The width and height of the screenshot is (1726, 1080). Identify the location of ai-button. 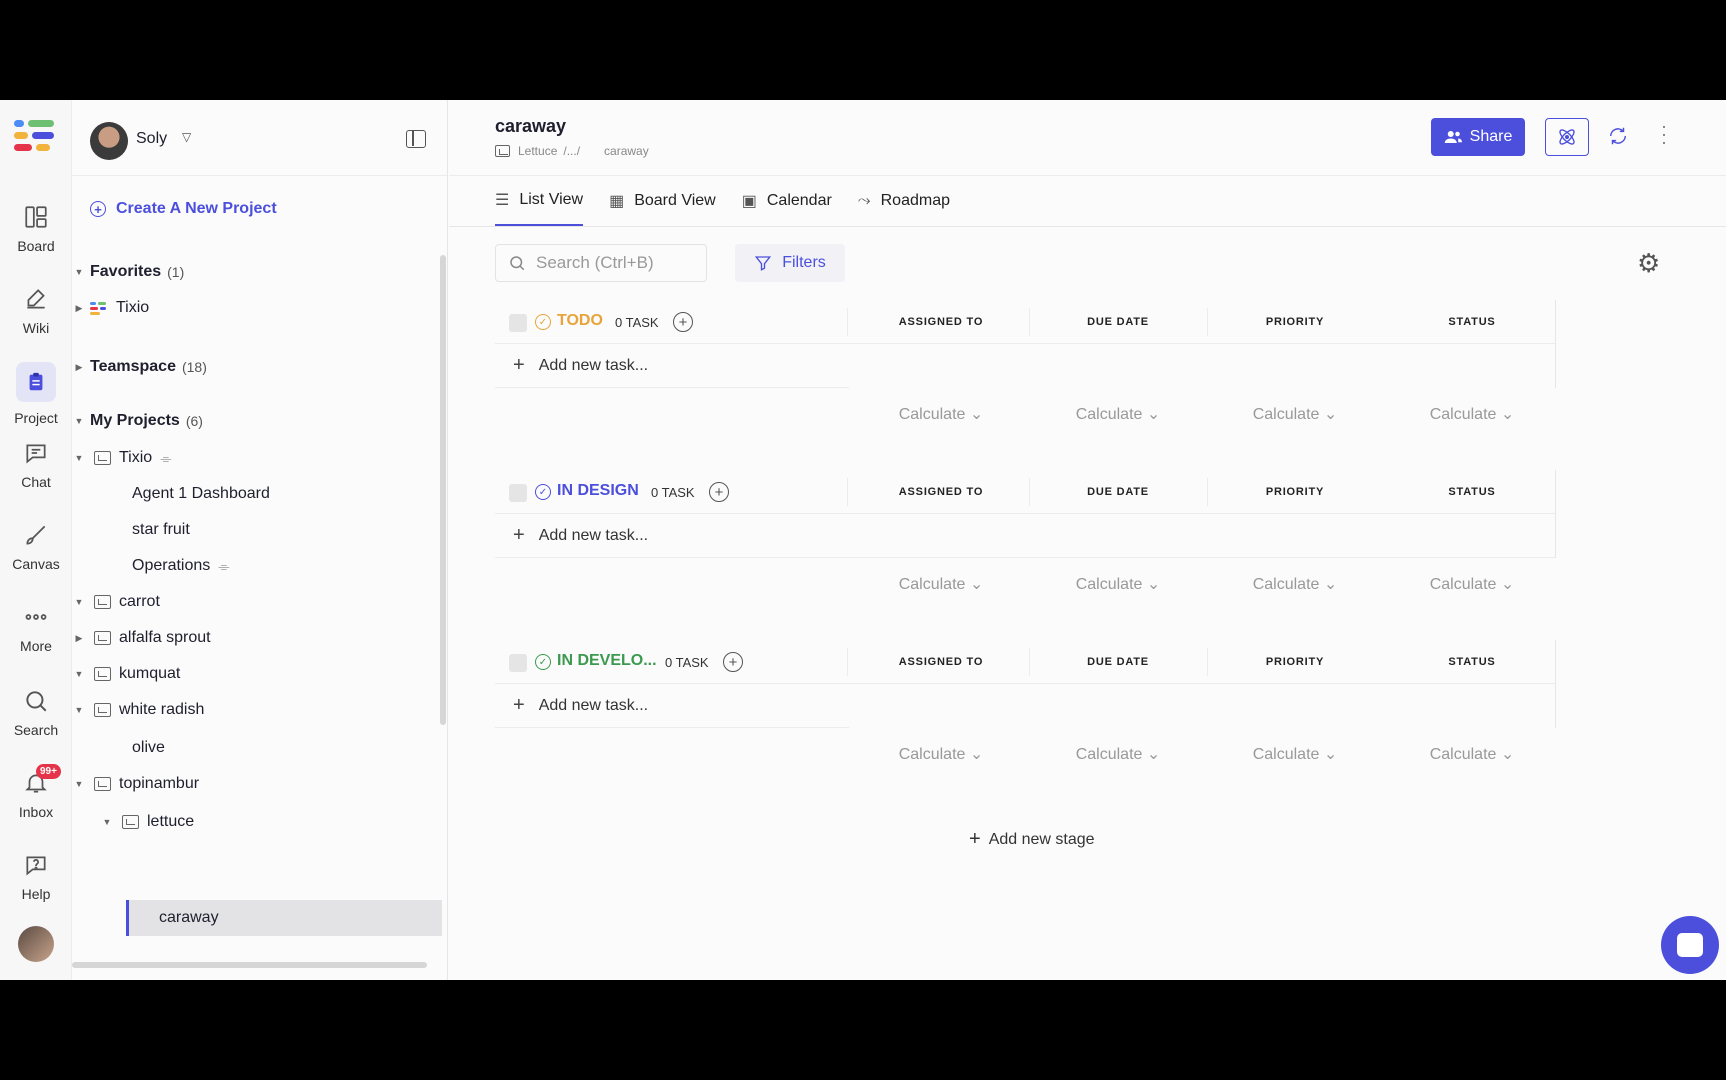
(1567, 137).